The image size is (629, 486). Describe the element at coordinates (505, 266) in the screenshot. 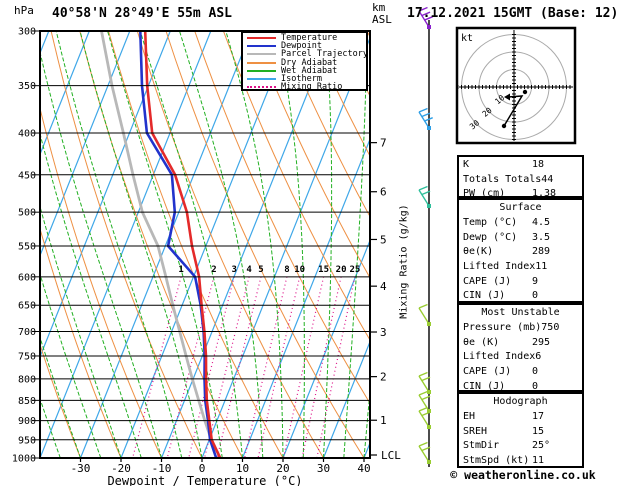

I see `stat-row: Lifted Index 11` at that location.